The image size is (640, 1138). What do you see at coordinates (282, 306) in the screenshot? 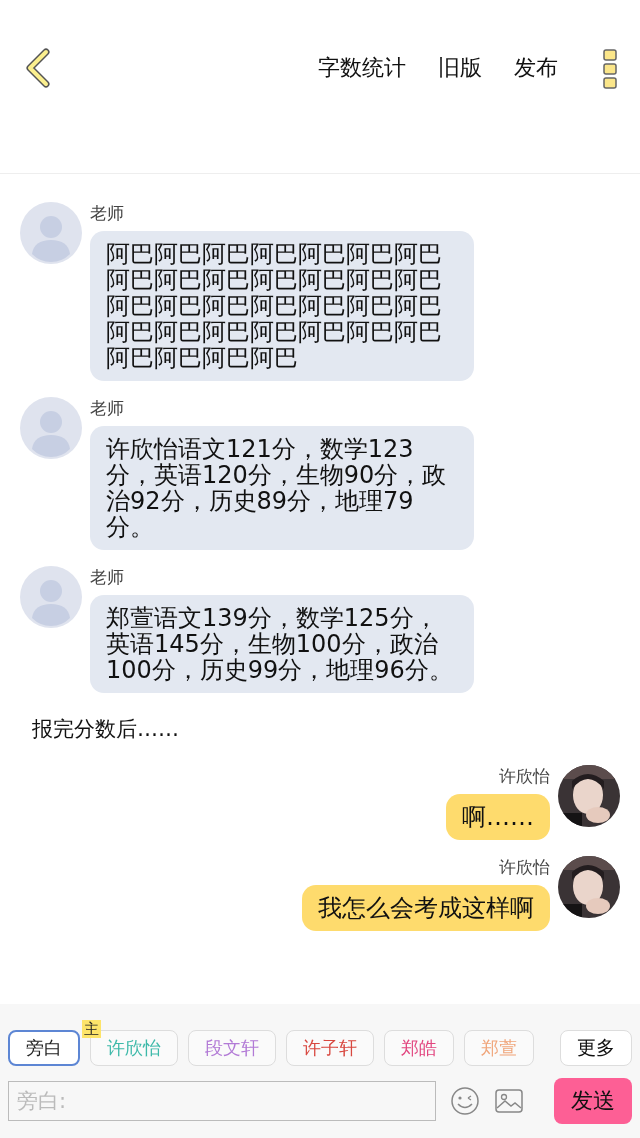
I see `message-bubble: 阿巴阿巴阿巴阿巴阿巴阿巴阿巴阿巴阿巴阿巴阿巴阿巴阿巴阿巴阿巴阿巴阿巴阿巴阿巴阿巴阿巴阿巴阿巴阿巴阿巴阿巴阿巴阿巴阿巴阿巴阿巴阿巴` at bounding box center [282, 306].